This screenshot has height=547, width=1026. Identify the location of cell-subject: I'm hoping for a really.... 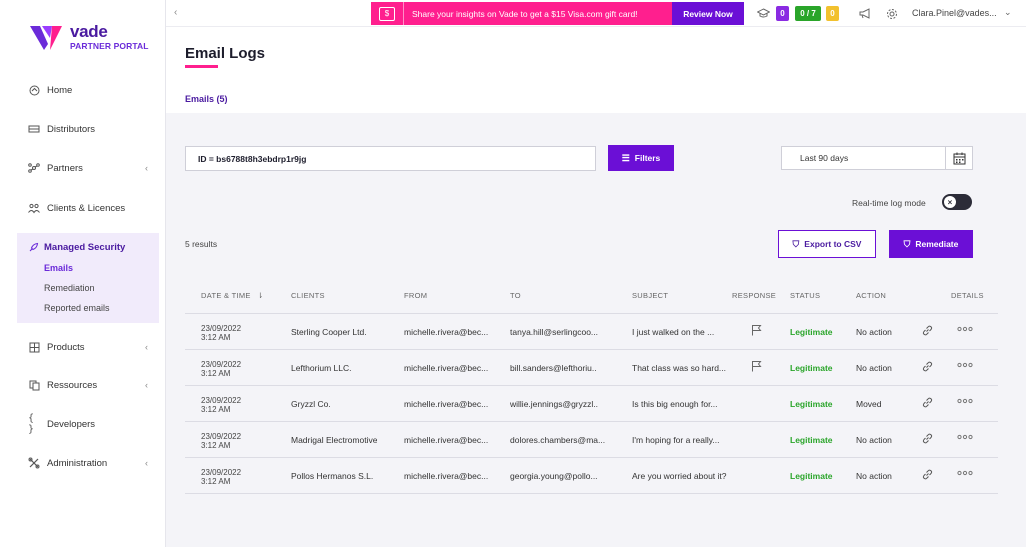
(676, 440).